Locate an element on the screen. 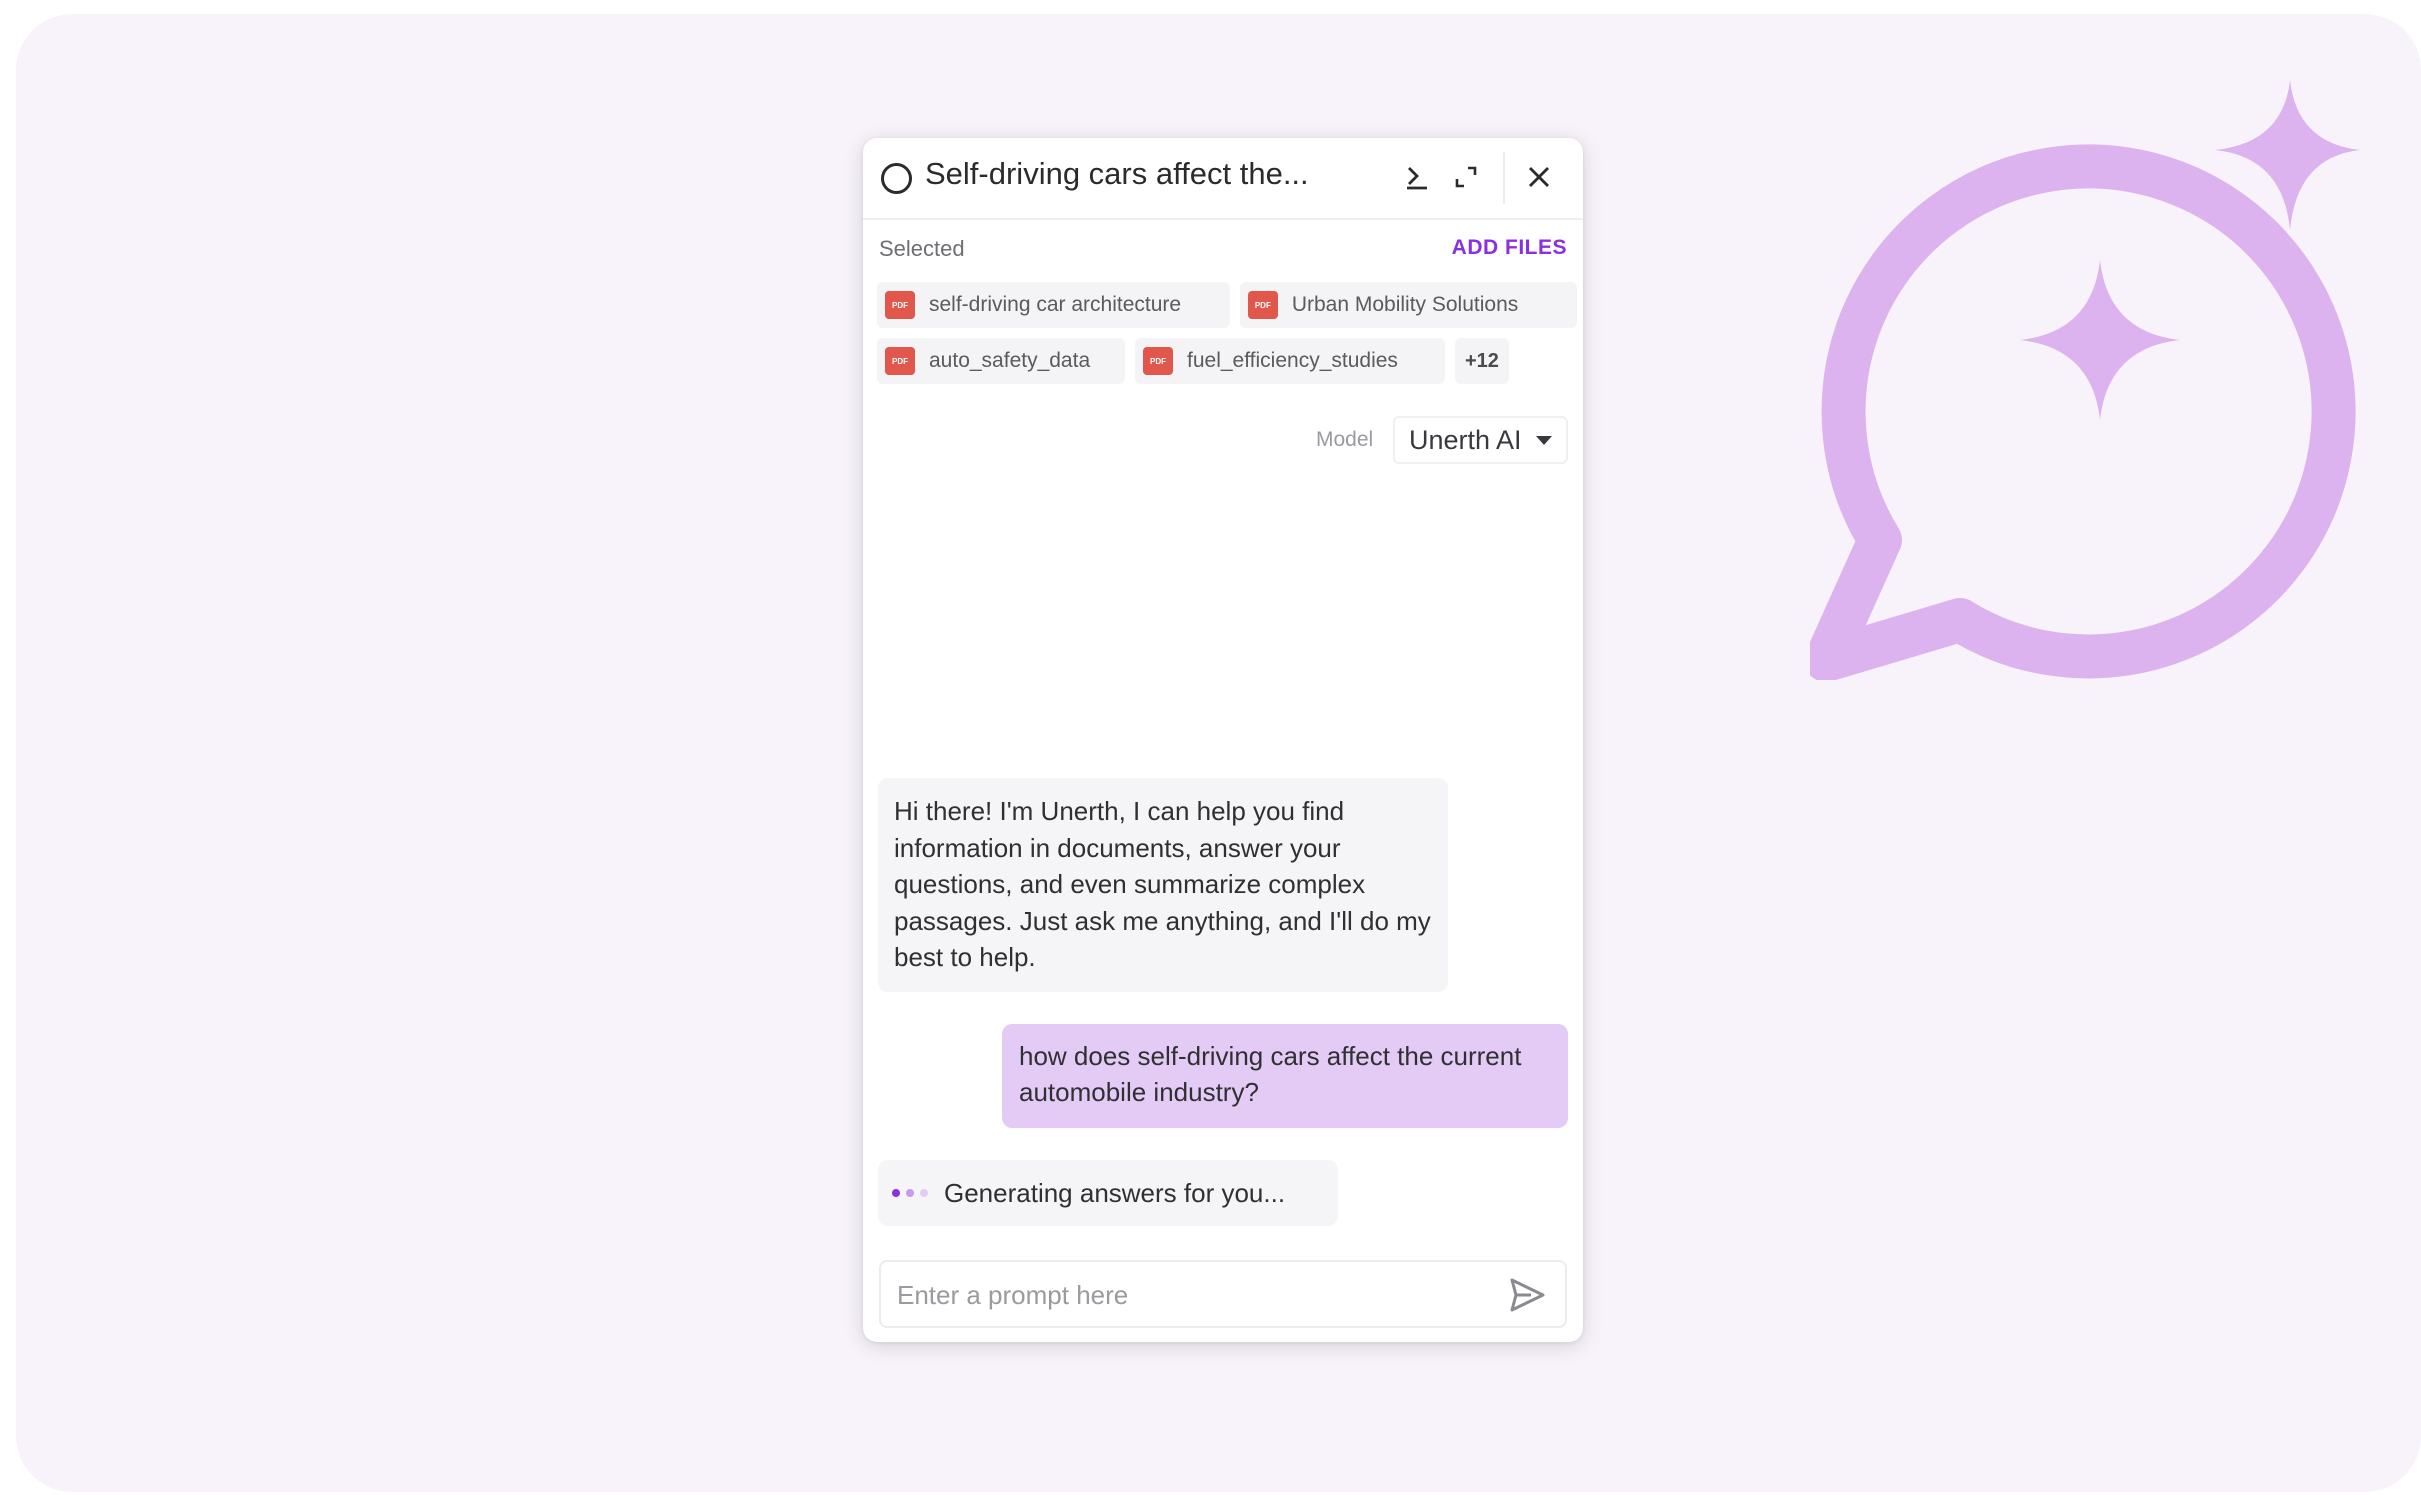  file-chip-label: Urban Mobility Solutions is located at coordinates (1405, 304).